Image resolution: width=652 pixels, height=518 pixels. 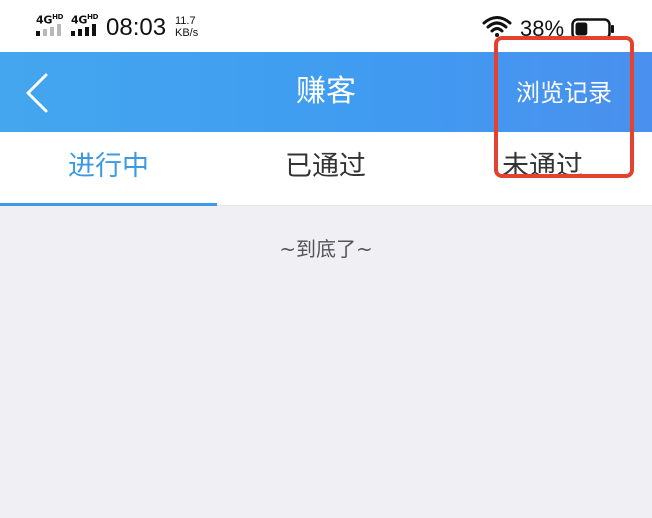 I want to click on signal-indicator-1: 4GHD, so click(x=52, y=25).